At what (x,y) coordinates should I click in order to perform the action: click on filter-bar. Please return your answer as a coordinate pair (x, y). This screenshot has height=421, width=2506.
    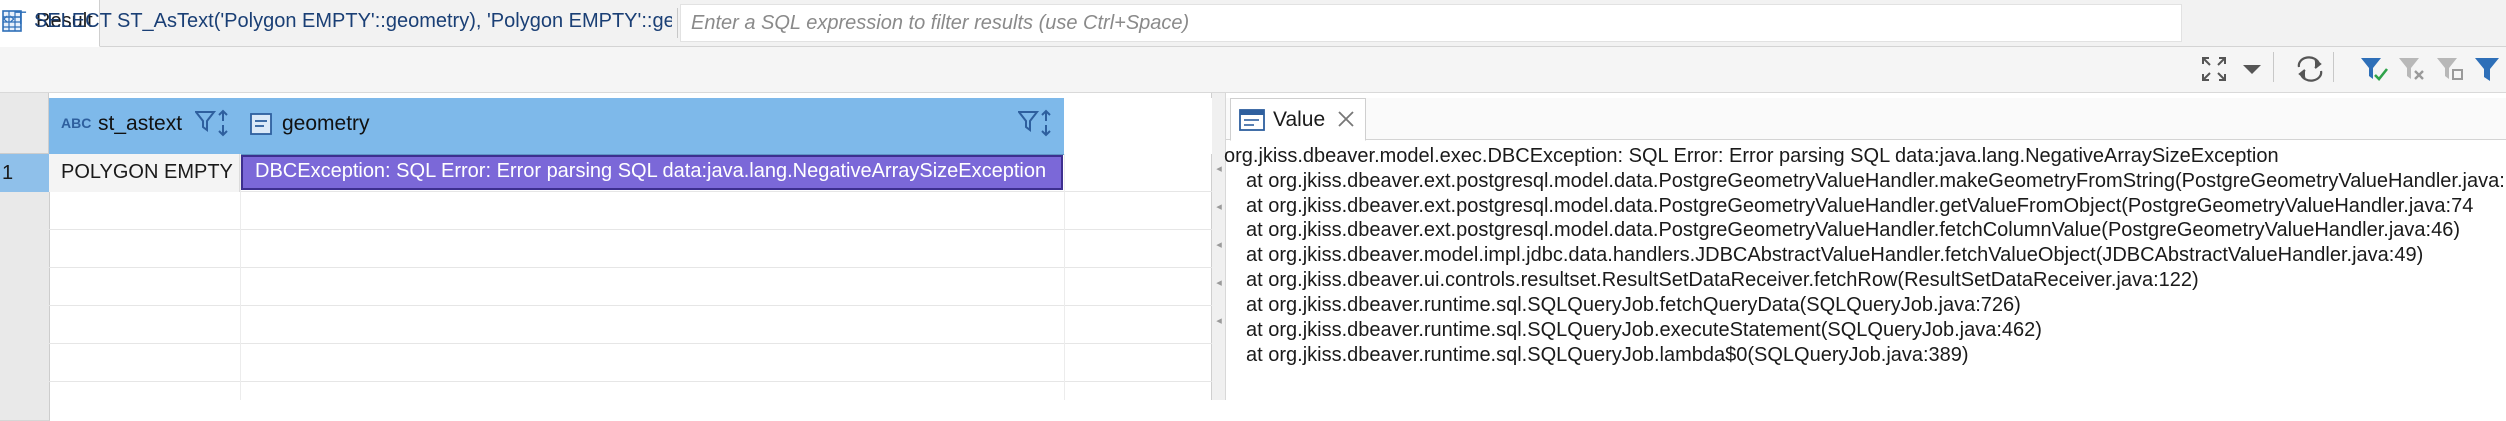
    Looking at the image, I should click on (1253, 70).